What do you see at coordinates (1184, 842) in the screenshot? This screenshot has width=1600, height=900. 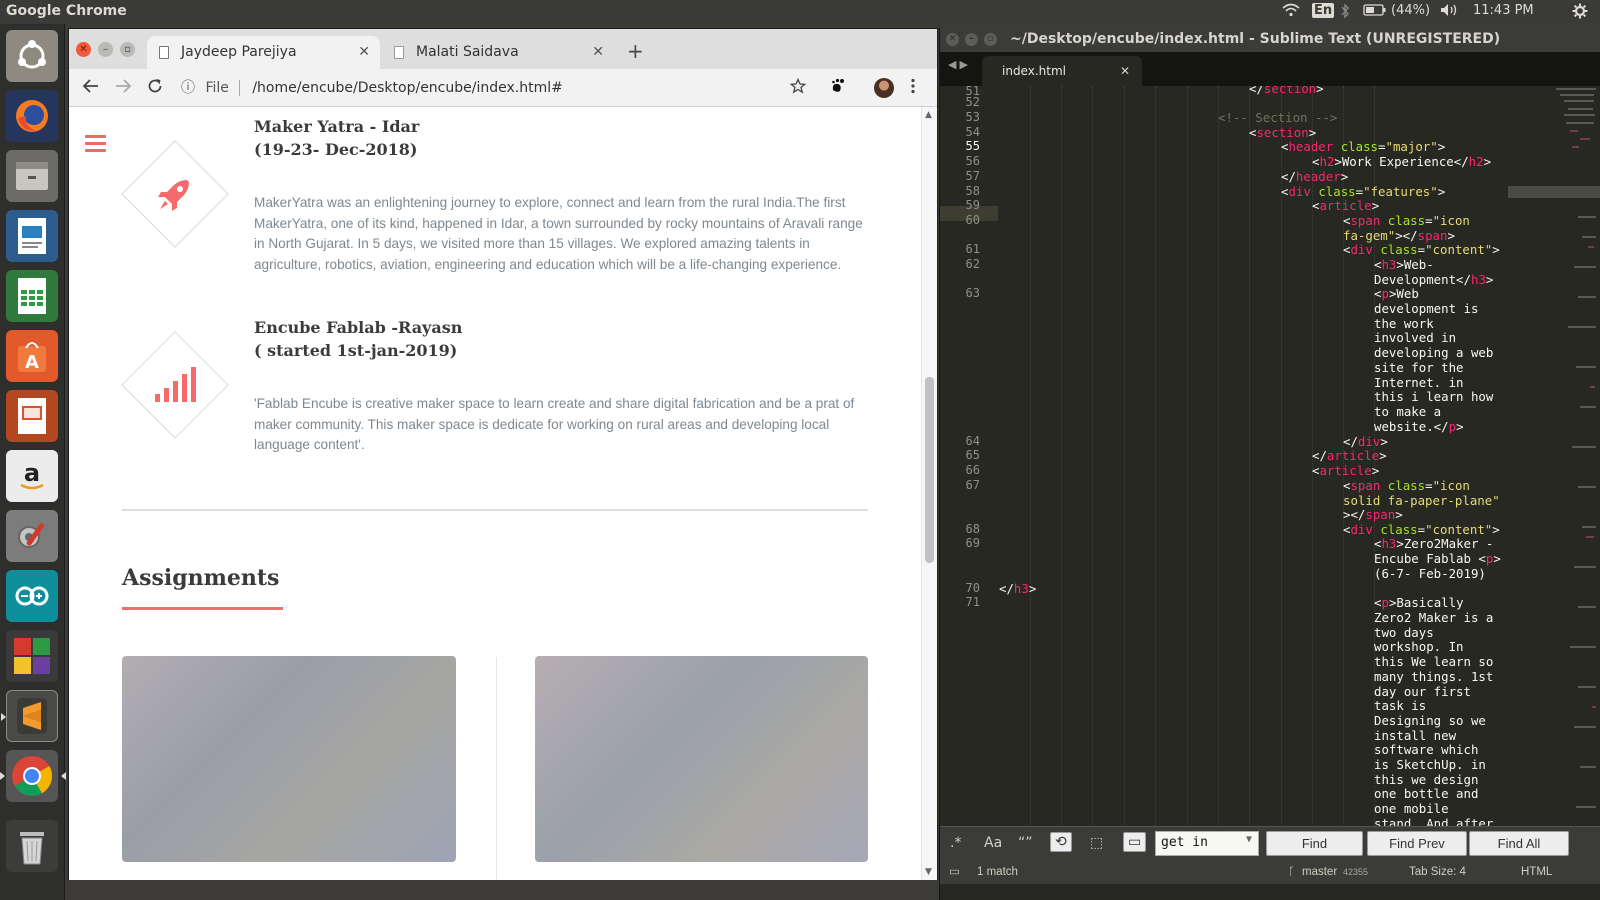 I see `find-query: get in` at bounding box center [1184, 842].